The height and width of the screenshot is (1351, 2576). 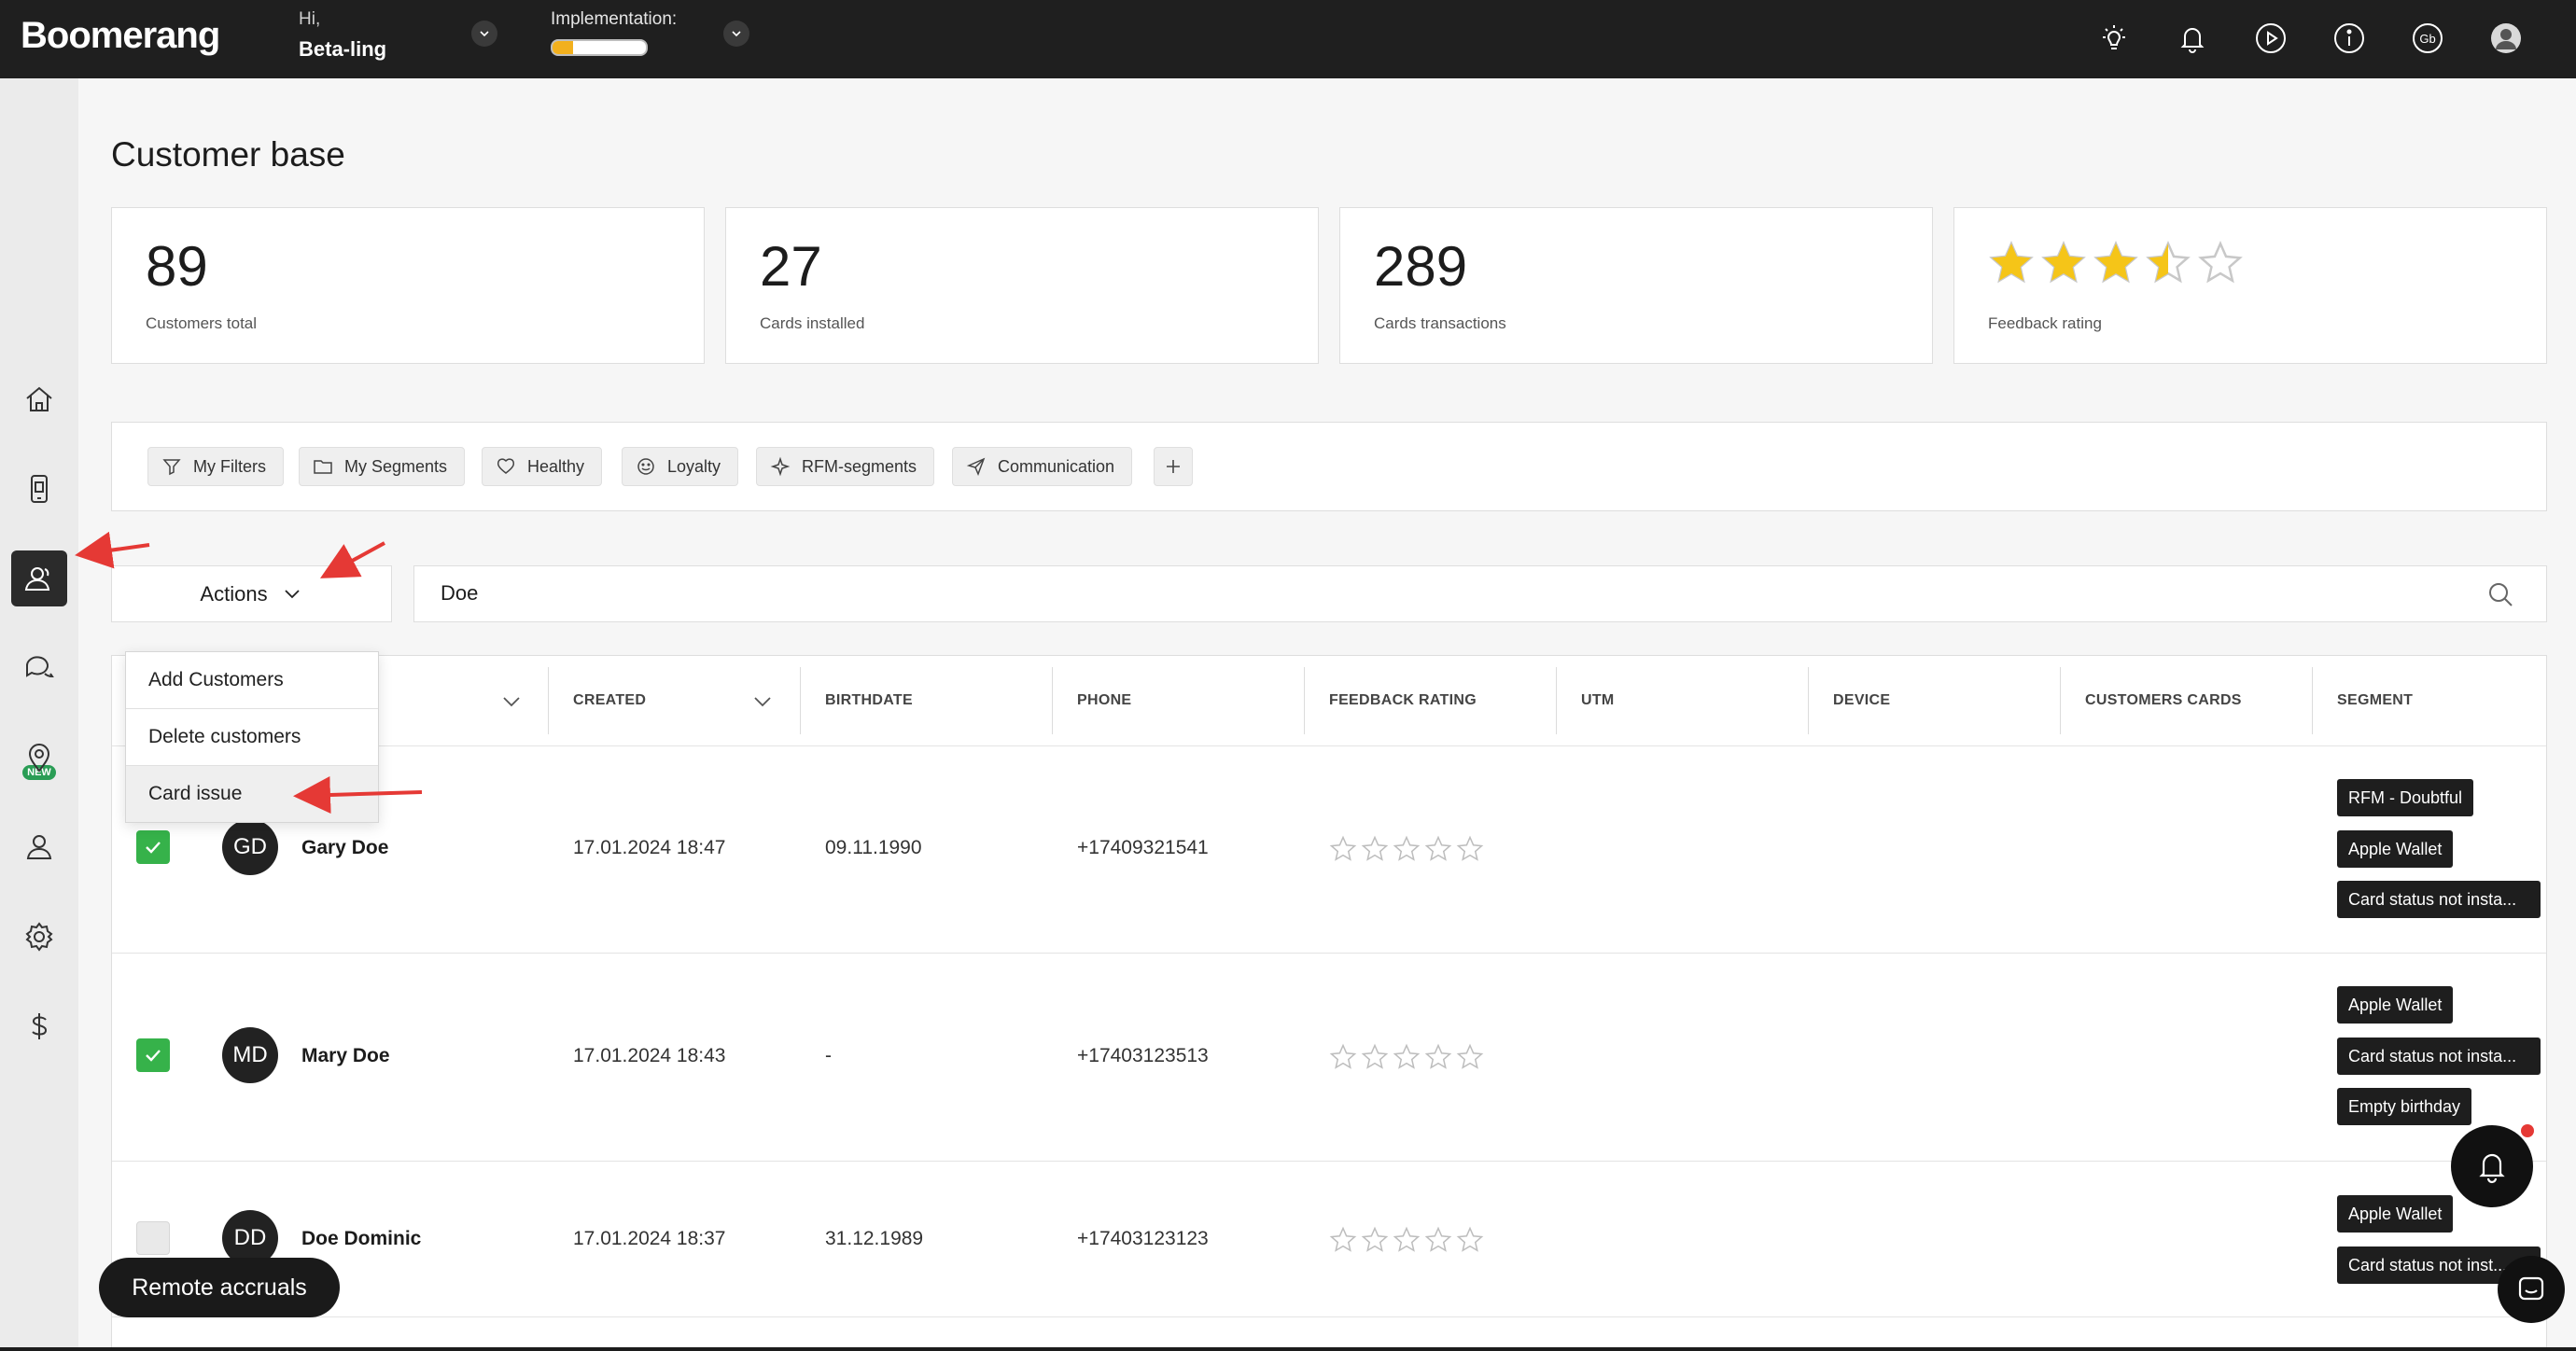 What do you see at coordinates (1329, 1162) in the screenshot?
I see `row-divider` at bounding box center [1329, 1162].